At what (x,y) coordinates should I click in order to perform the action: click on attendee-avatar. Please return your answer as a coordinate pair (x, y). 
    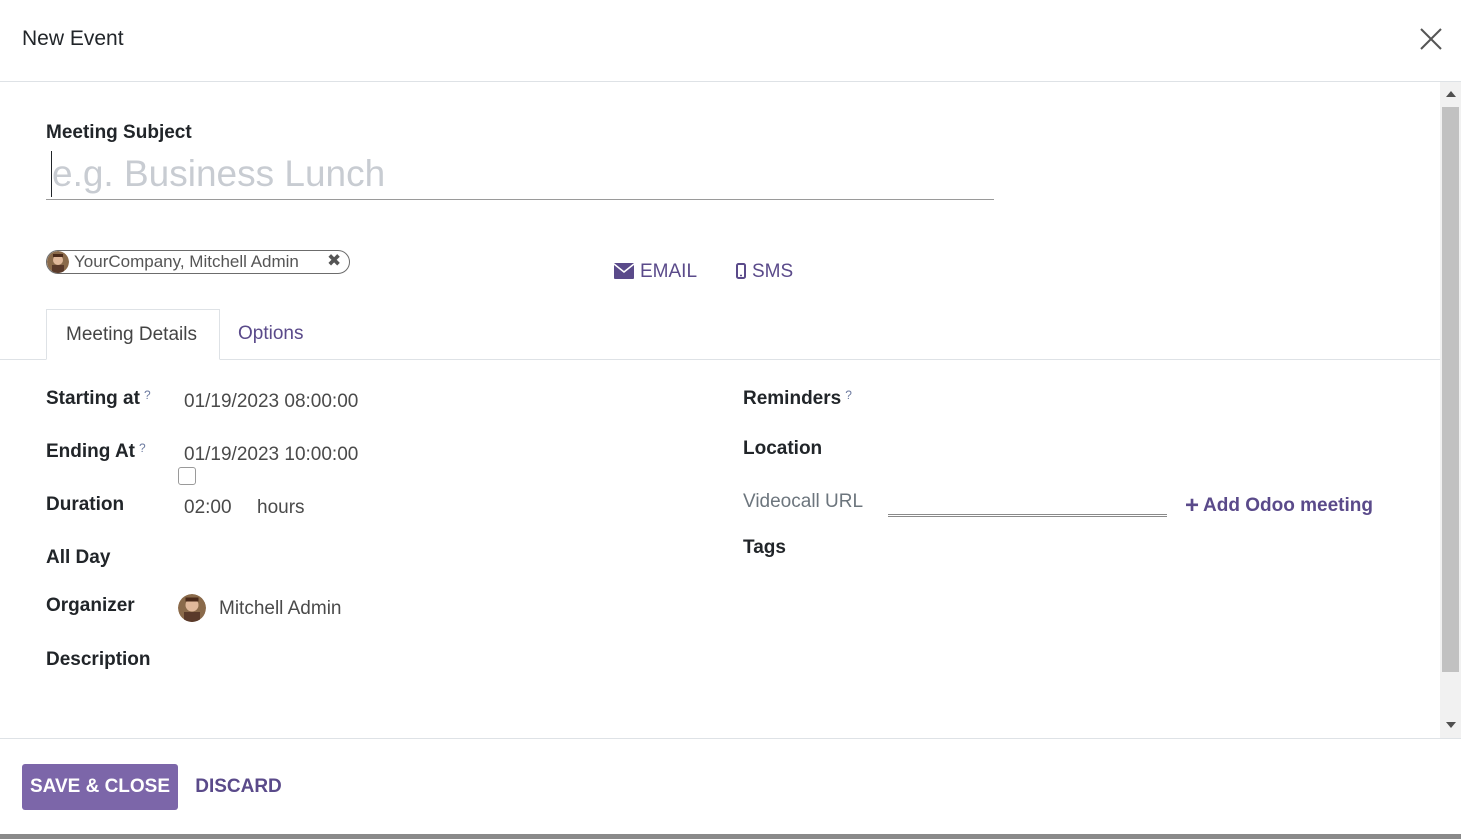
    Looking at the image, I should click on (58, 262).